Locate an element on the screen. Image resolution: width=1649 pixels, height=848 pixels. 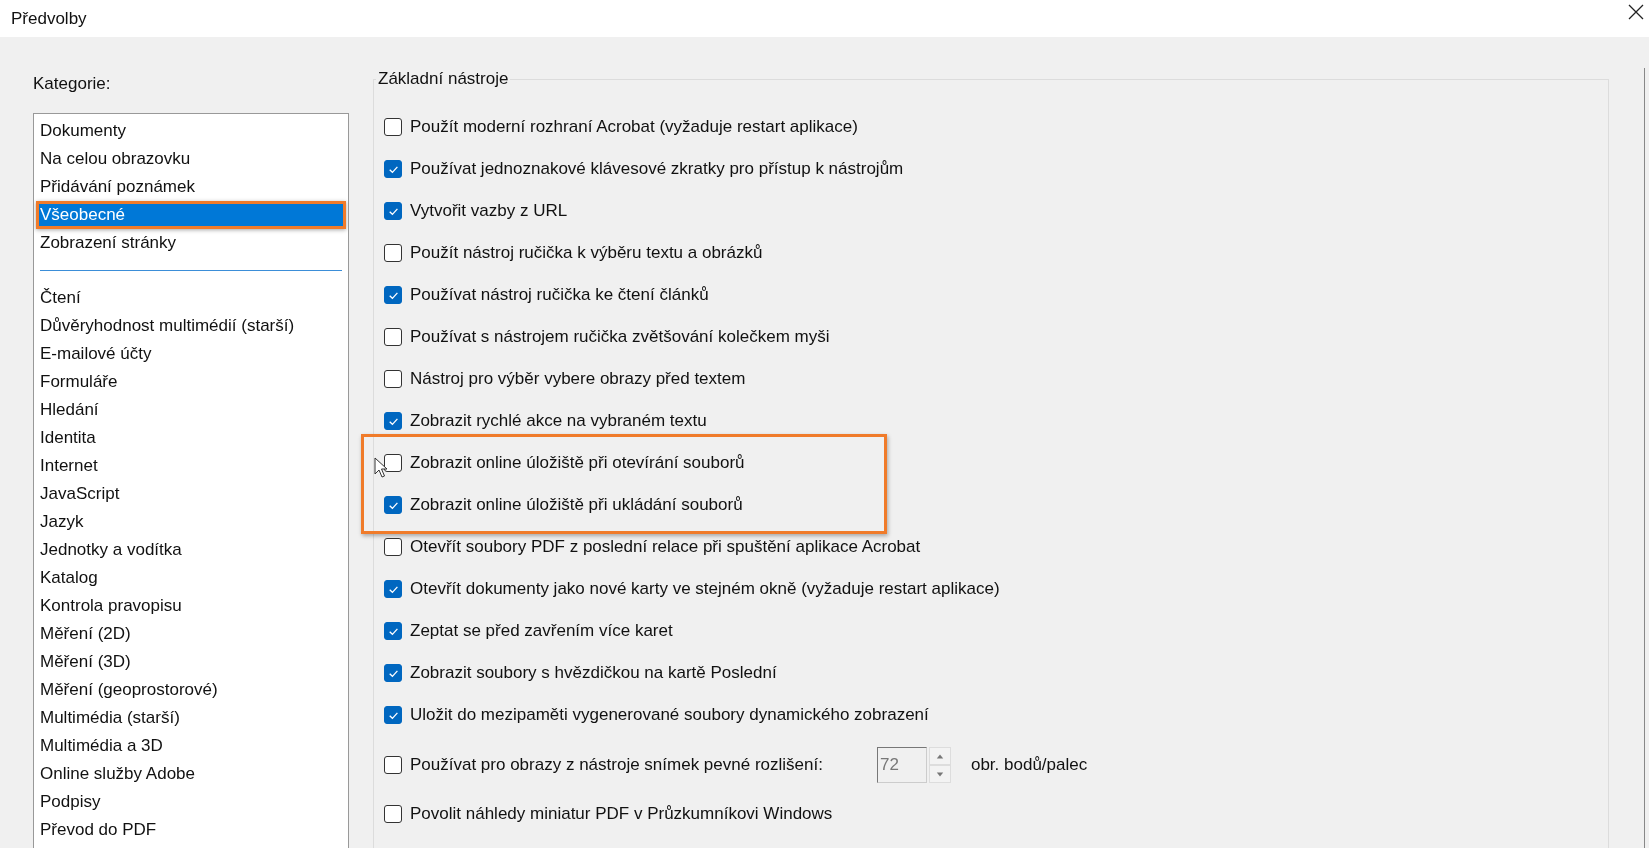
option-label: Zobrazit rychlé akce na vybraném textu is located at coordinates (558, 421).